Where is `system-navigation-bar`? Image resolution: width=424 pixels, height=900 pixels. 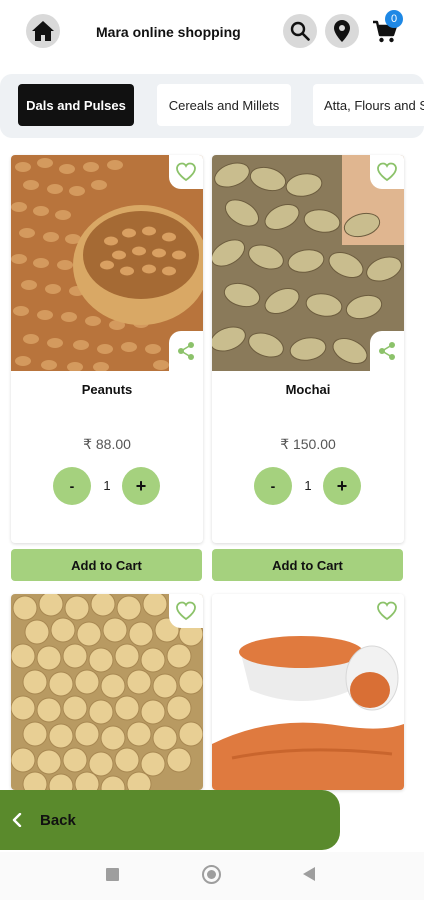 system-navigation-bar is located at coordinates (212, 876).